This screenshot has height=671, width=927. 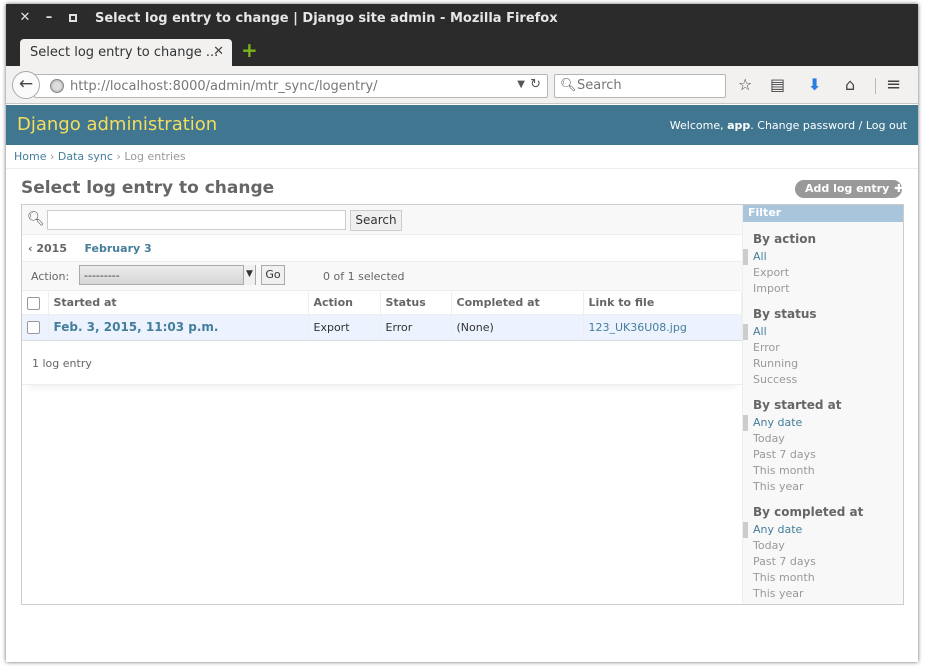 I want to click on url-dropdown-icon: ▼, so click(x=521, y=84).